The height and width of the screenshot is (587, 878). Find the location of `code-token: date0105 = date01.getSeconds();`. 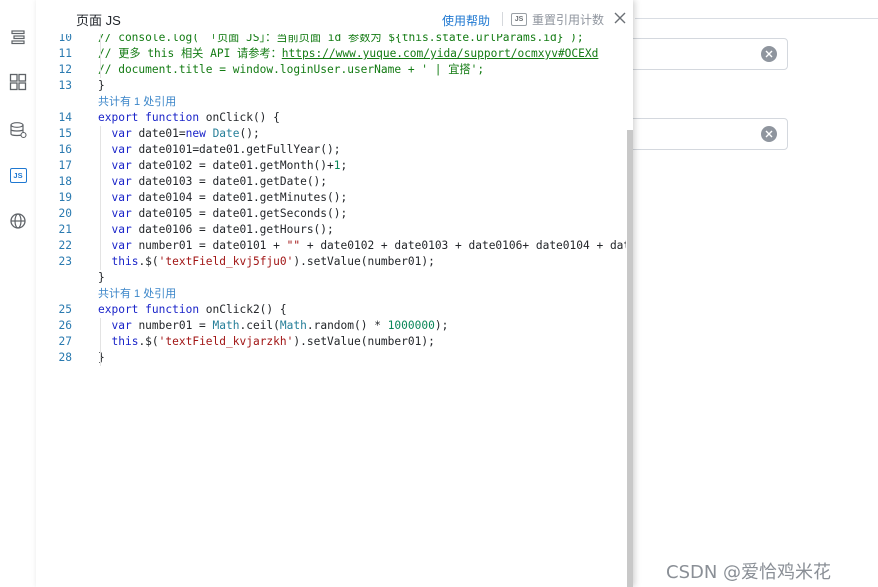

code-token: date0105 = date01.getSeconds(); is located at coordinates (239, 213).